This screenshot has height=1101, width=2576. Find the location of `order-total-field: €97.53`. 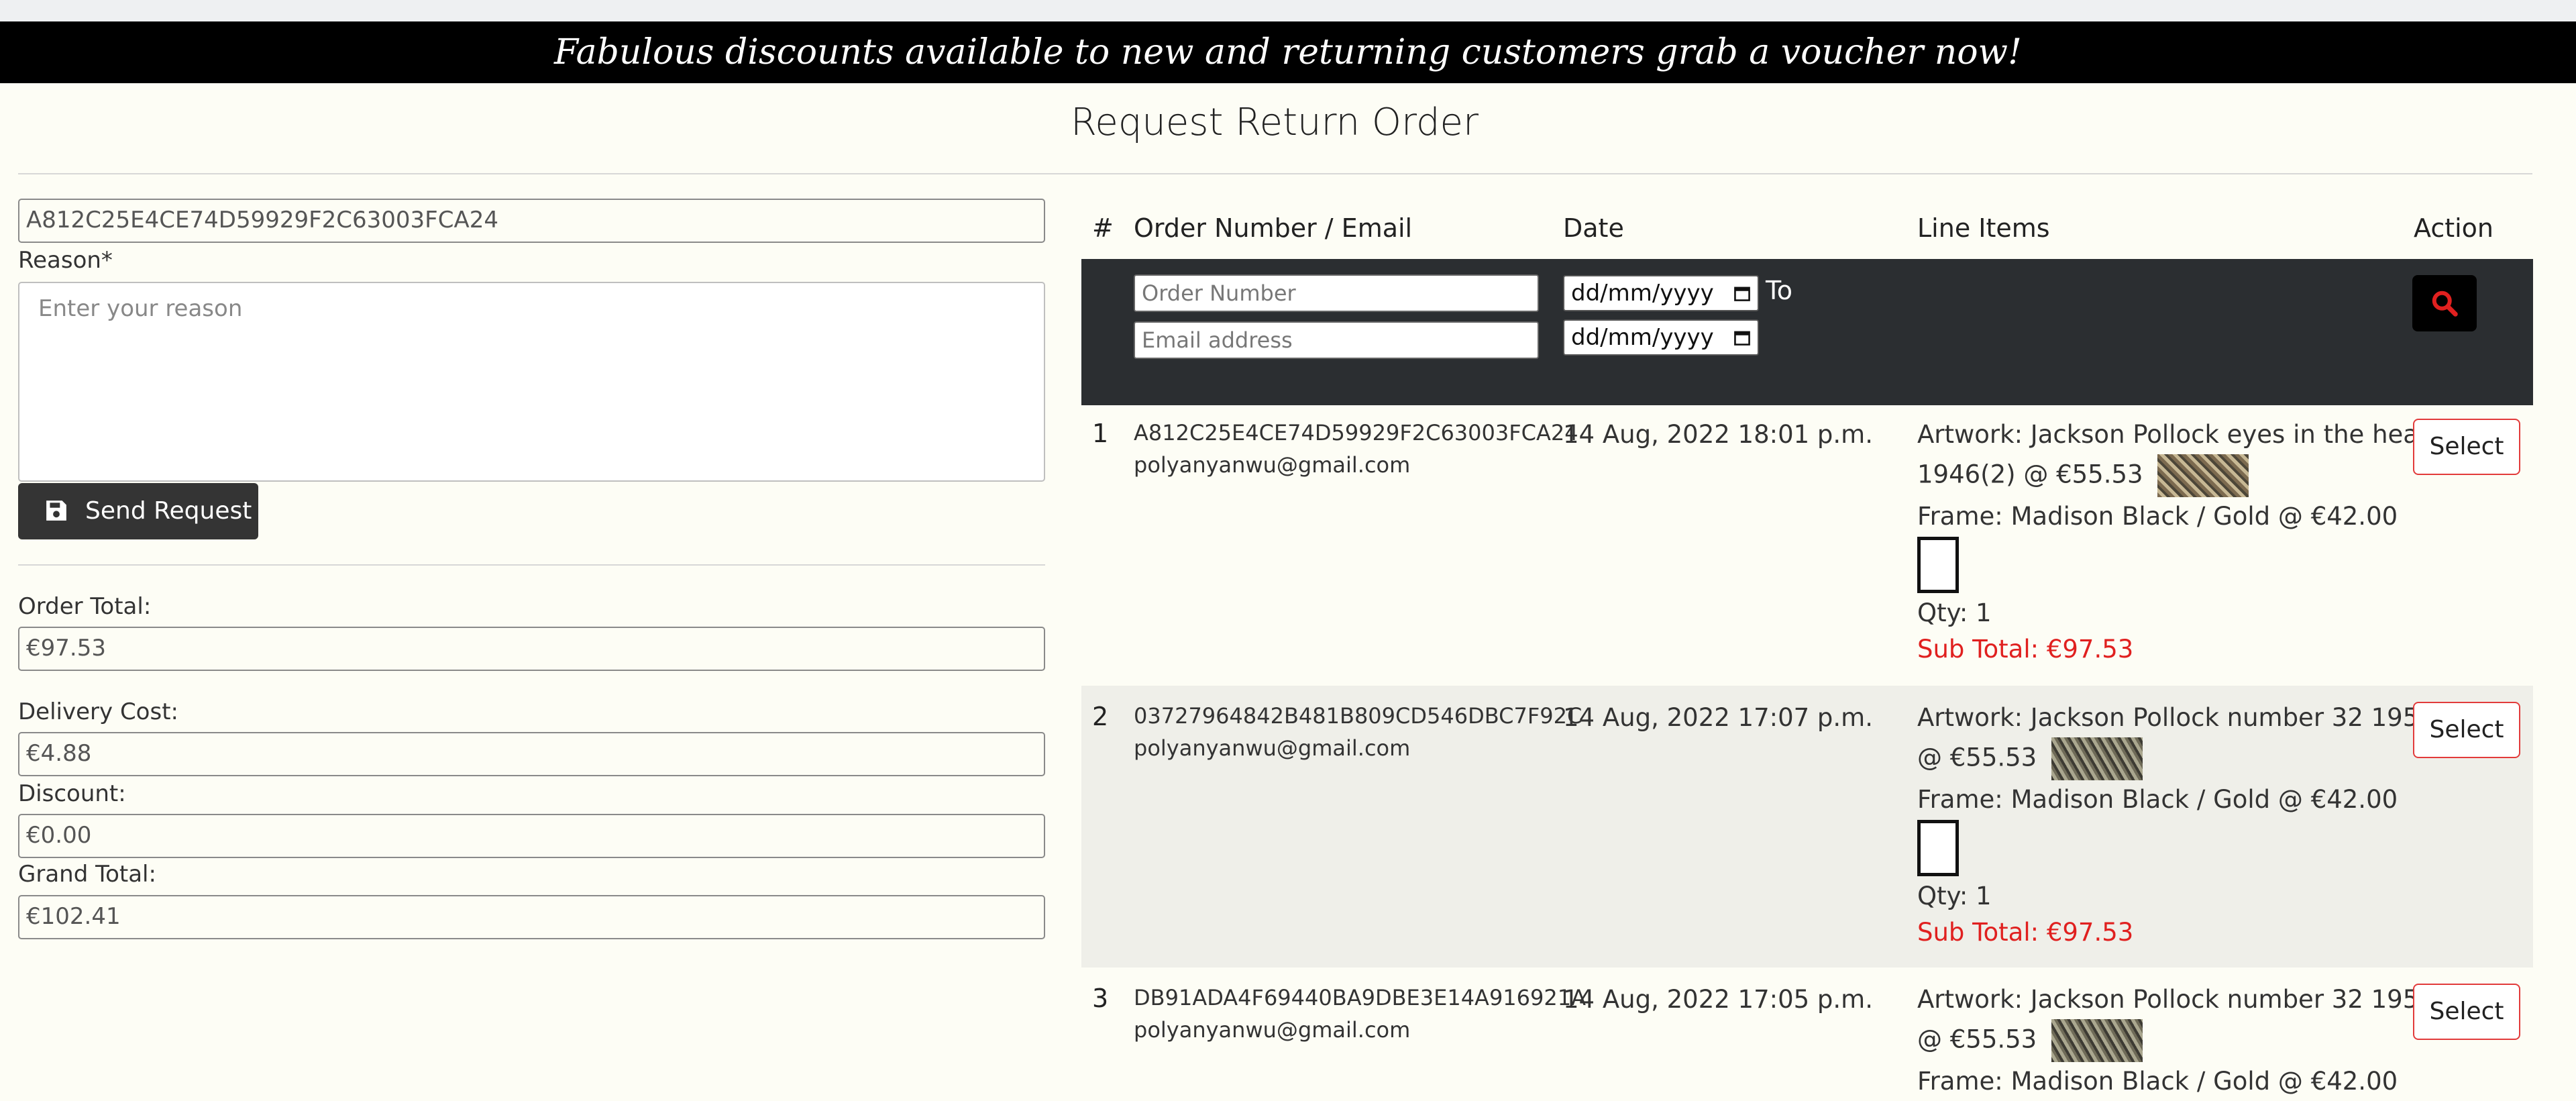

order-total-field: €97.53 is located at coordinates (531, 649).